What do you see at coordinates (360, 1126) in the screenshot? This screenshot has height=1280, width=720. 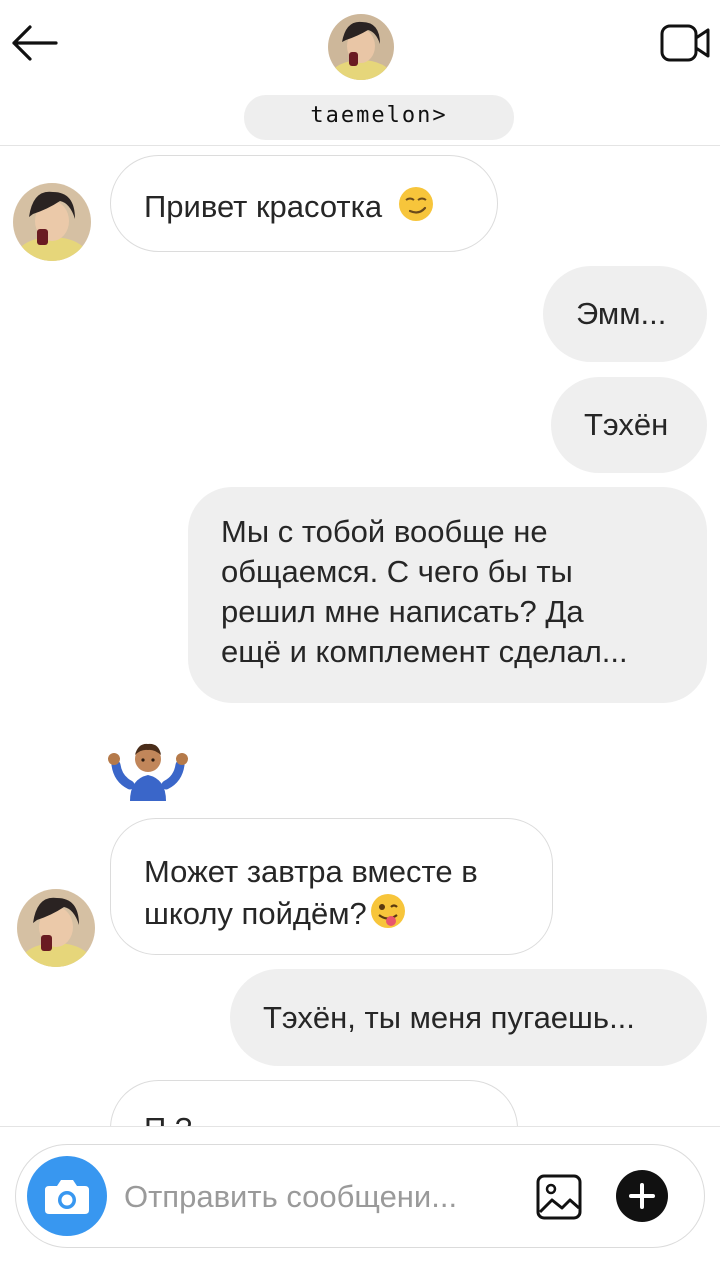 I see `composer-divider` at bounding box center [360, 1126].